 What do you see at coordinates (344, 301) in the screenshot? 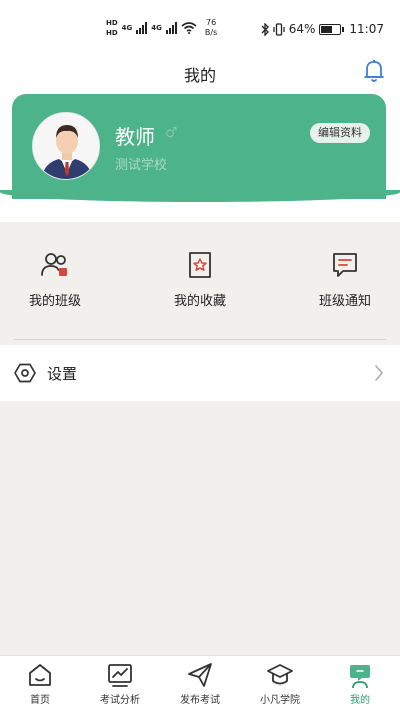
I see `menu-class-notice-label: 班级通知` at bounding box center [344, 301].